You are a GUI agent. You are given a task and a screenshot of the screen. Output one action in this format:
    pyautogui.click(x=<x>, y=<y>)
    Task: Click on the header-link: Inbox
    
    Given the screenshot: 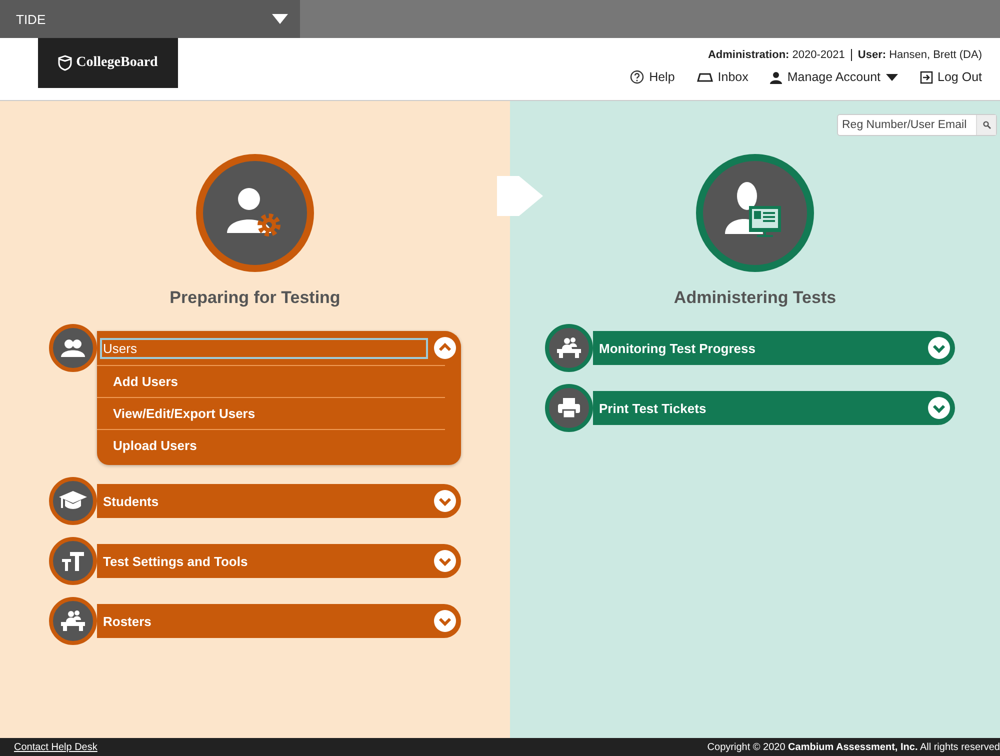 What is the action you would take?
    pyautogui.click(x=722, y=77)
    